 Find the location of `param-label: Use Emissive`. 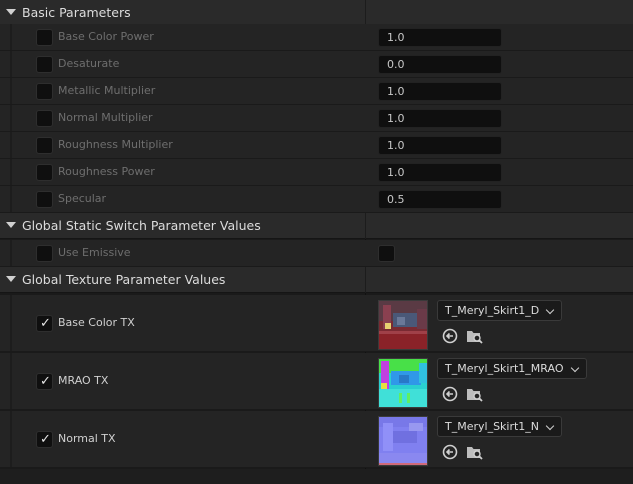

param-label: Use Emissive is located at coordinates (94, 252).